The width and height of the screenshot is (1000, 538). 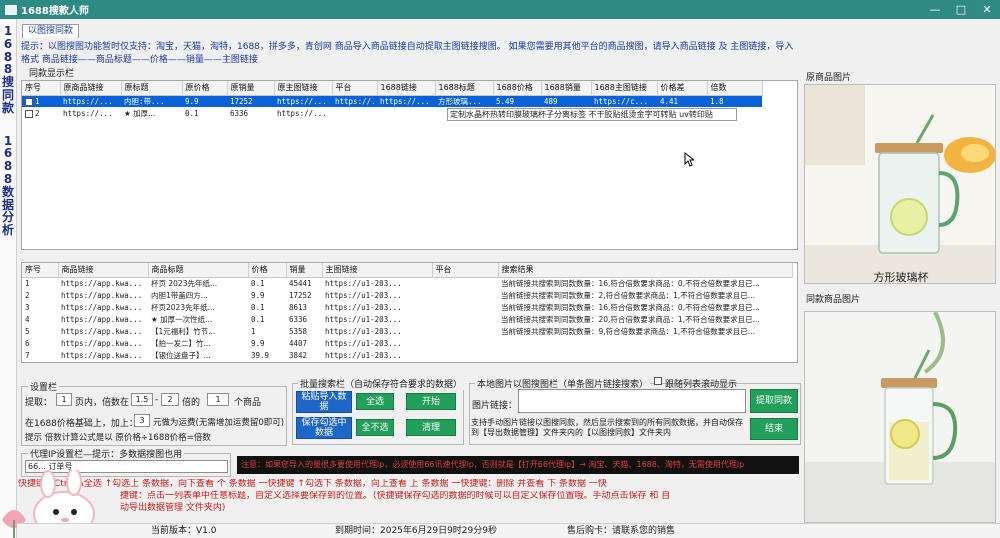 What do you see at coordinates (173, 508) in the screenshot?
I see `shortcut-note-line3: 动导出数据管理 文件夹内)` at bounding box center [173, 508].